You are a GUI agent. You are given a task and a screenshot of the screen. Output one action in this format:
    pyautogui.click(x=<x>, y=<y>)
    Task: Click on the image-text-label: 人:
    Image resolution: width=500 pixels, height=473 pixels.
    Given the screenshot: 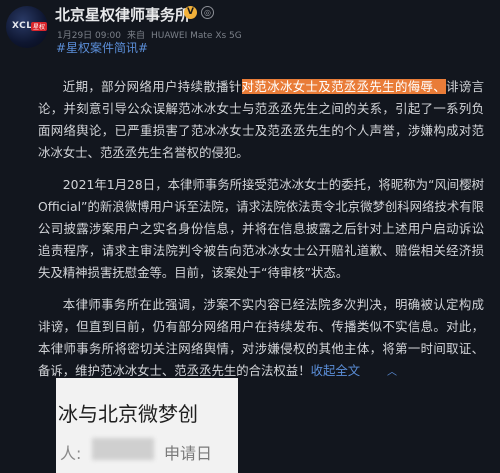 What is the action you would take?
    pyautogui.click(x=71, y=453)
    